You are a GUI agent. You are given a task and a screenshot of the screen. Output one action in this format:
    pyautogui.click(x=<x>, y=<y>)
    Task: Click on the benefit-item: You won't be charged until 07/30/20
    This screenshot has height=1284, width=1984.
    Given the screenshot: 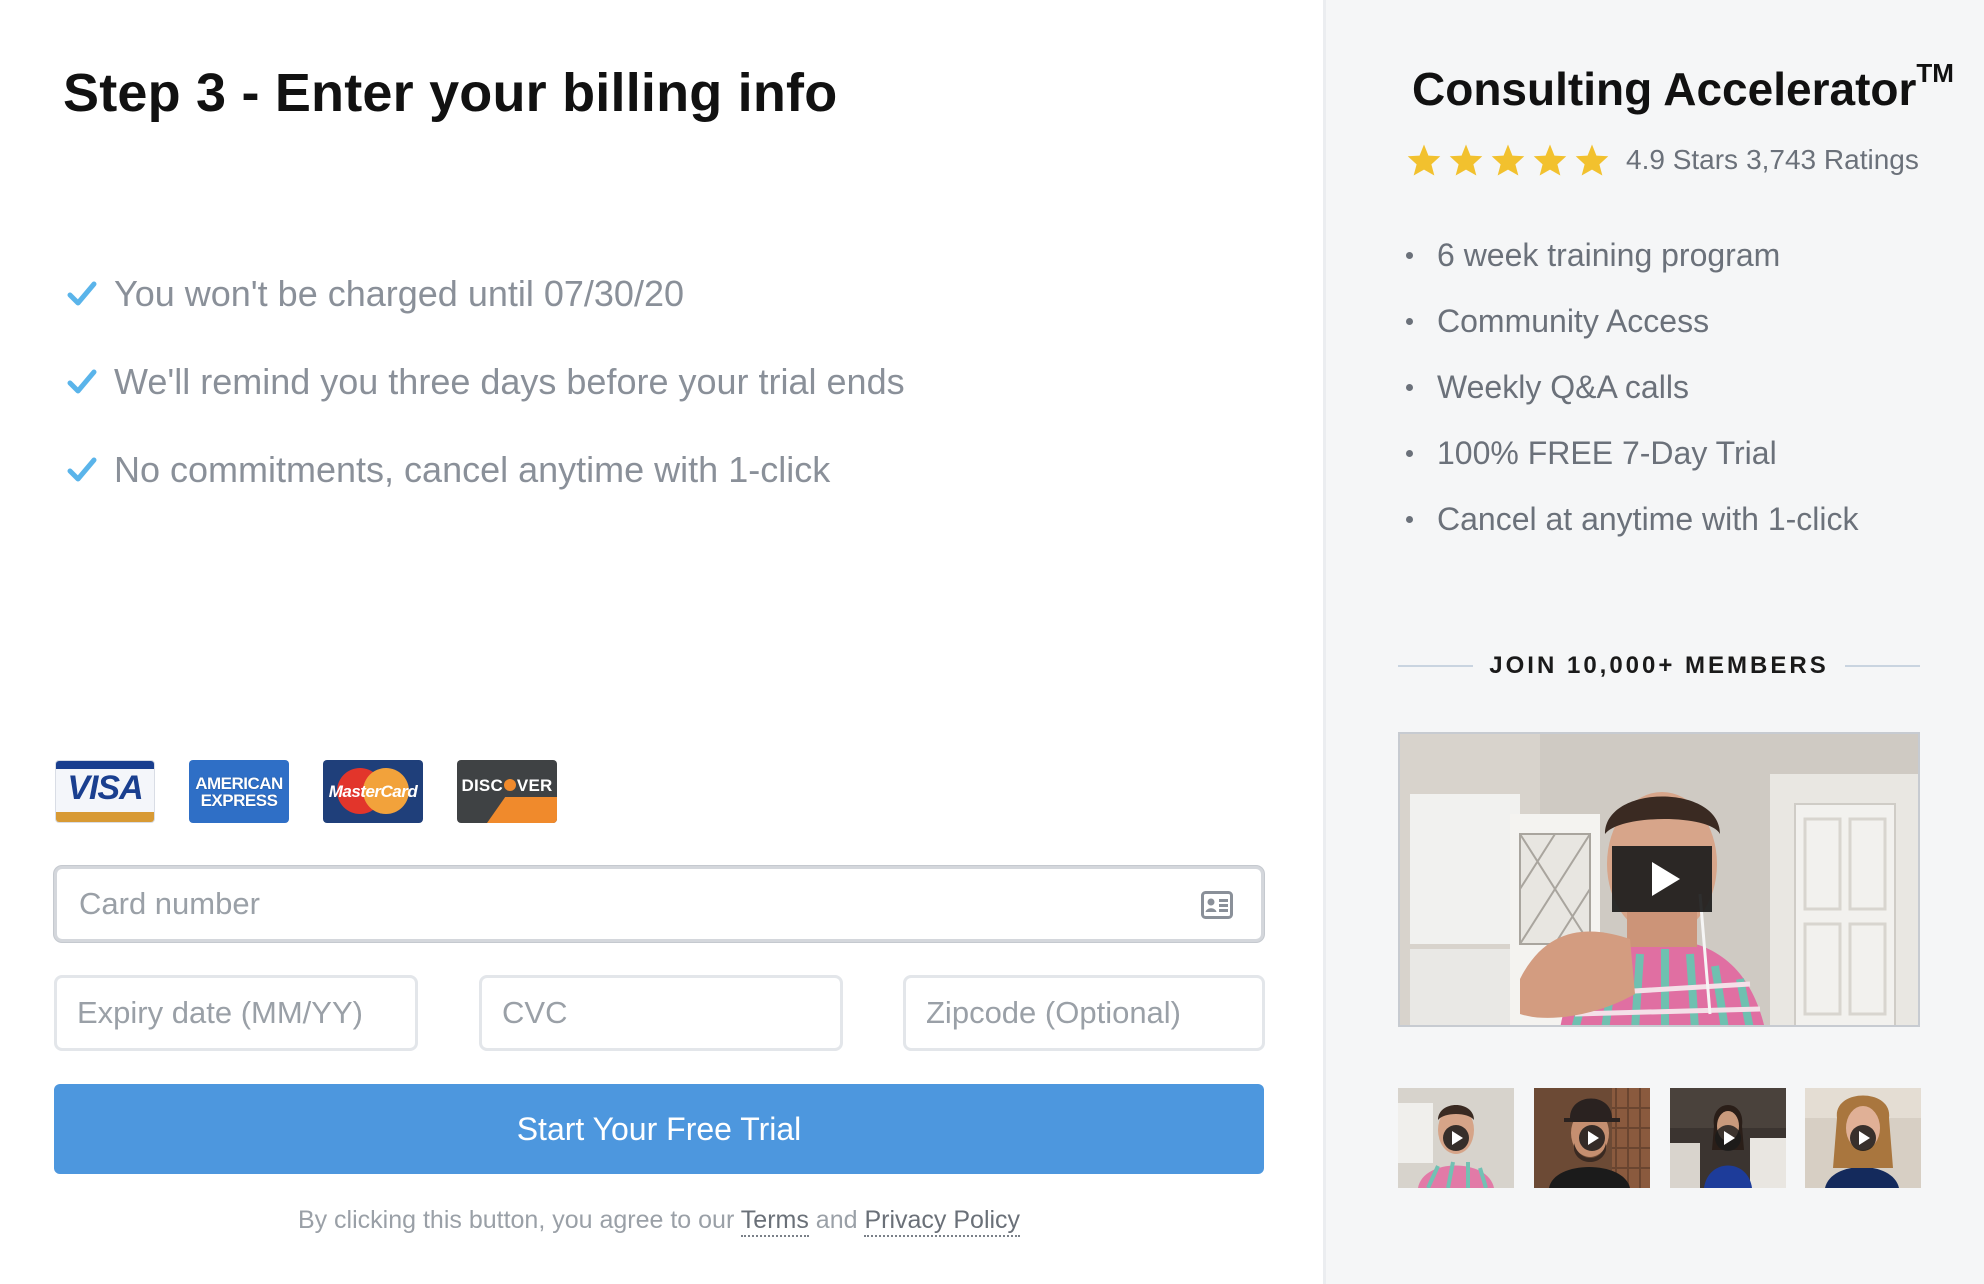 What is the action you would take?
    pyautogui.click(x=485, y=294)
    